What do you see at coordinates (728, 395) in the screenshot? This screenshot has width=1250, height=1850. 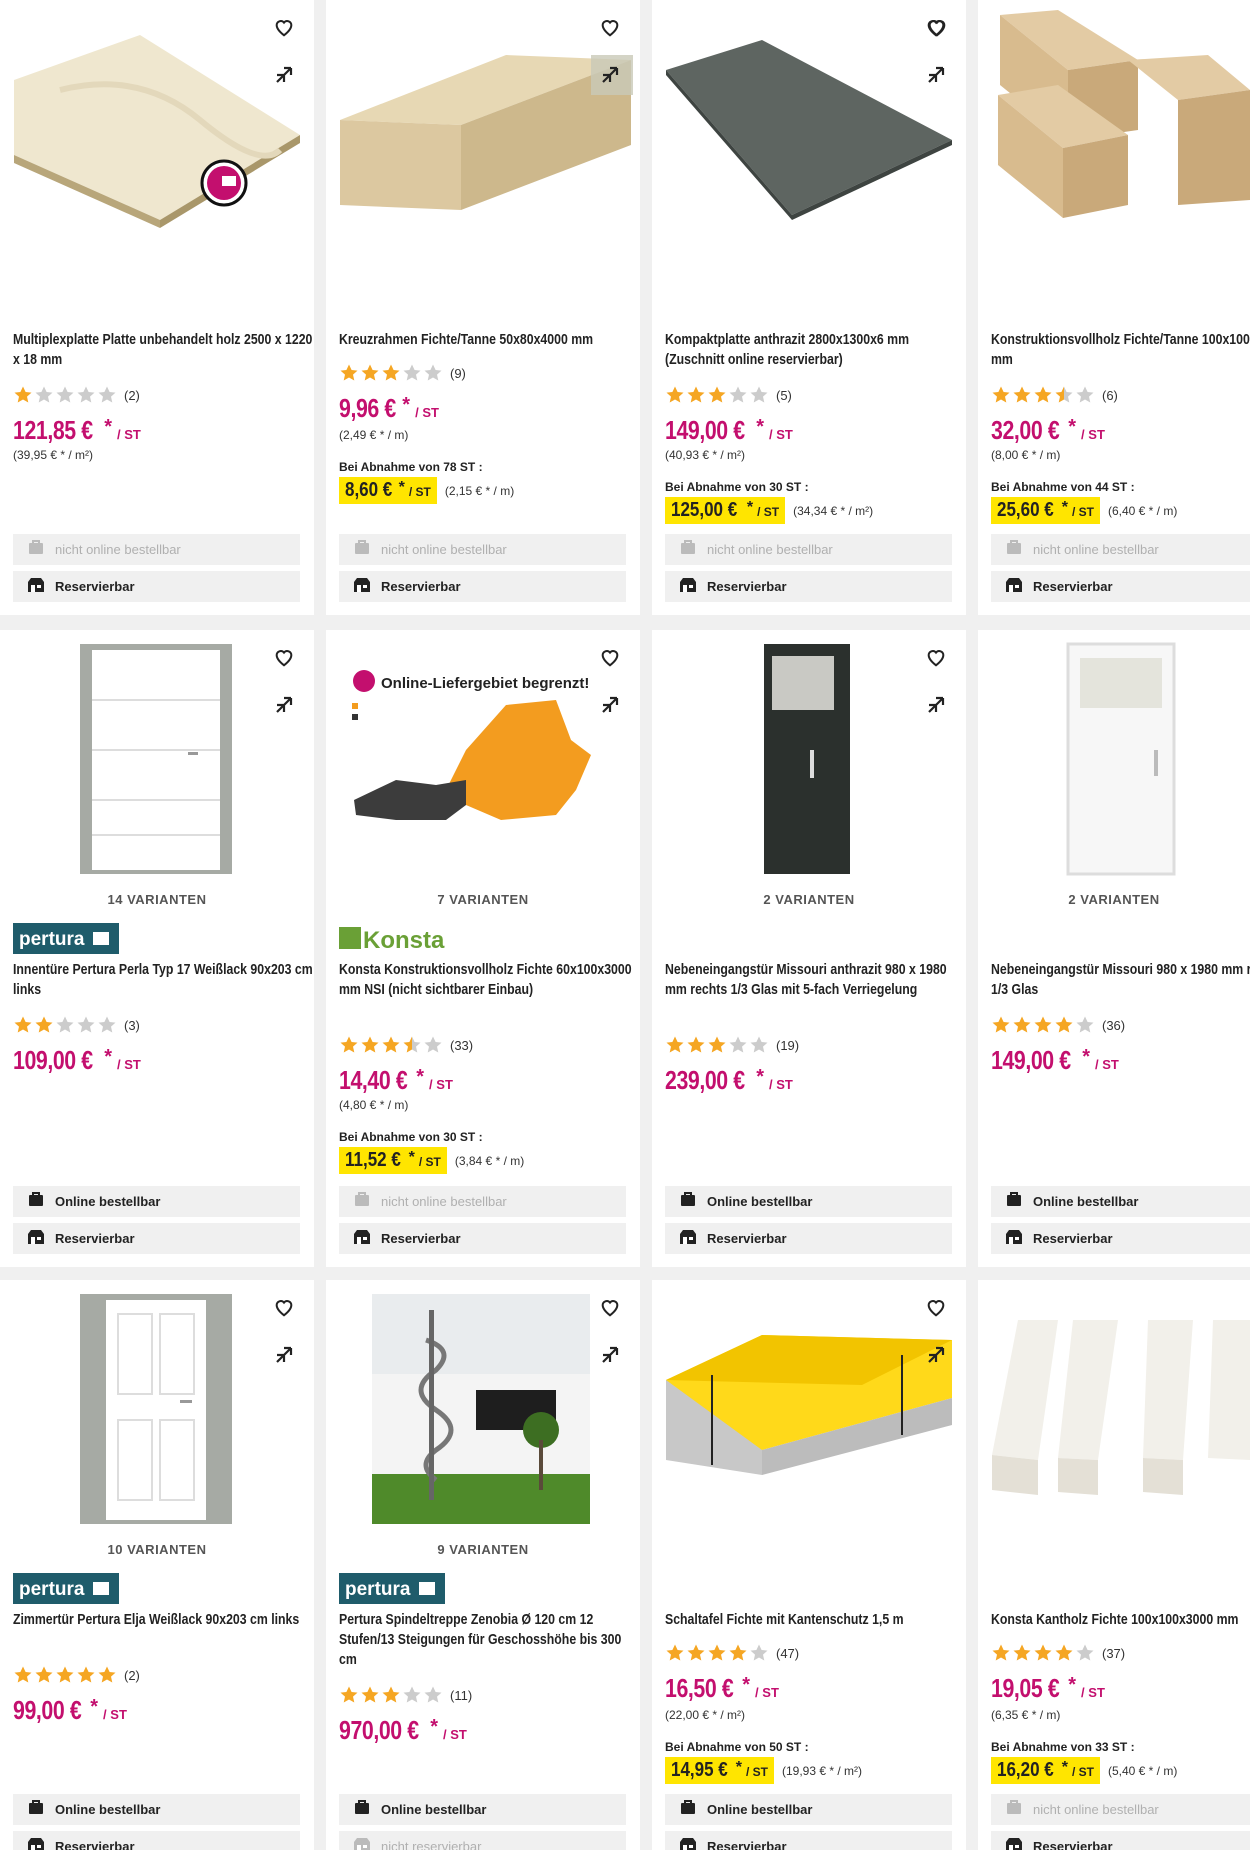 I see `rating: (5)` at bounding box center [728, 395].